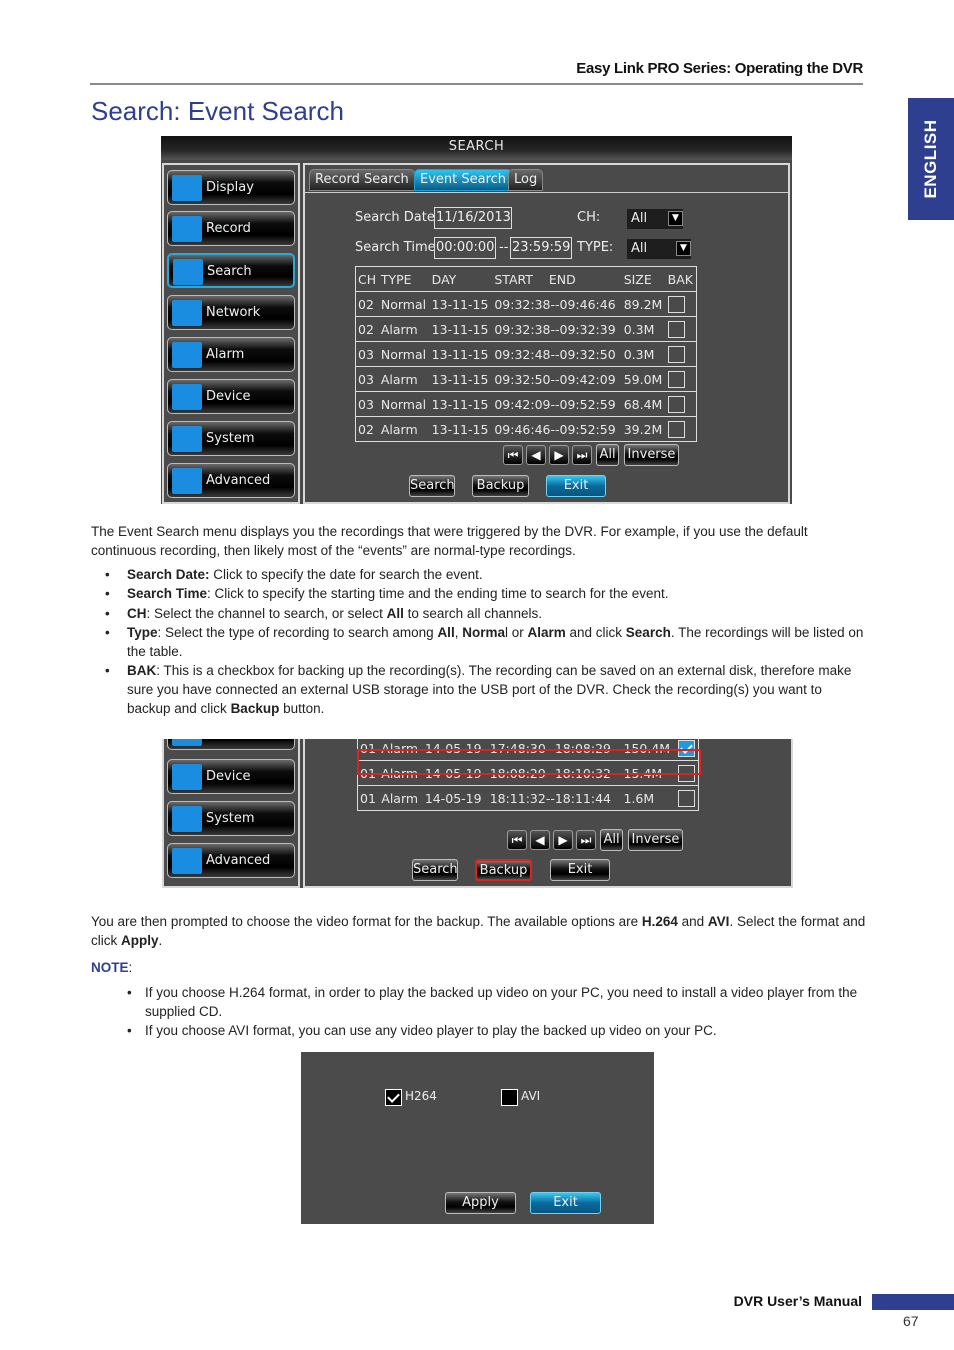 This screenshot has height=1350, width=954. I want to click on avi-label: AVI, so click(531, 1096).